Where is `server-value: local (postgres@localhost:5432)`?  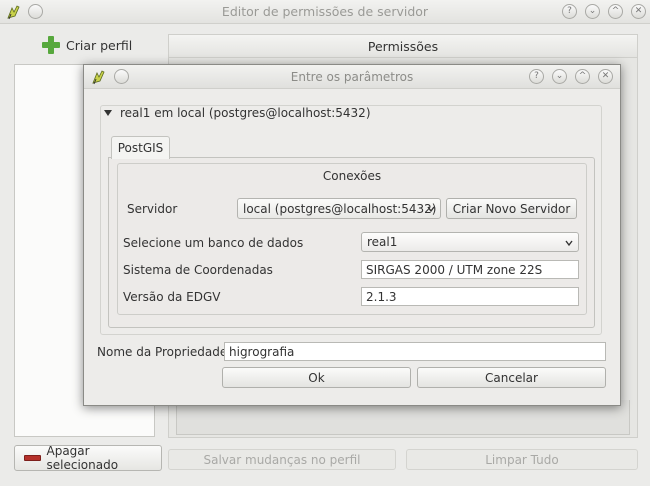 server-value: local (postgres@localhost:5432) is located at coordinates (340, 209).